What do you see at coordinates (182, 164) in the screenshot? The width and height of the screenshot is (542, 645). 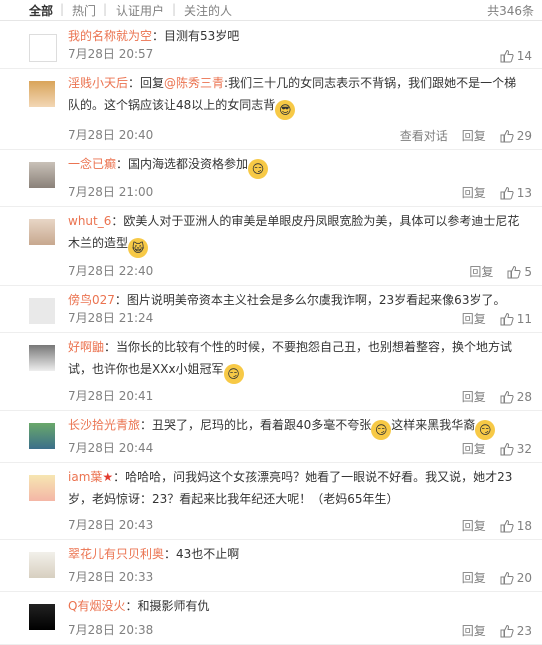 I see `comment-body: ：国内海选都没资格参加` at bounding box center [182, 164].